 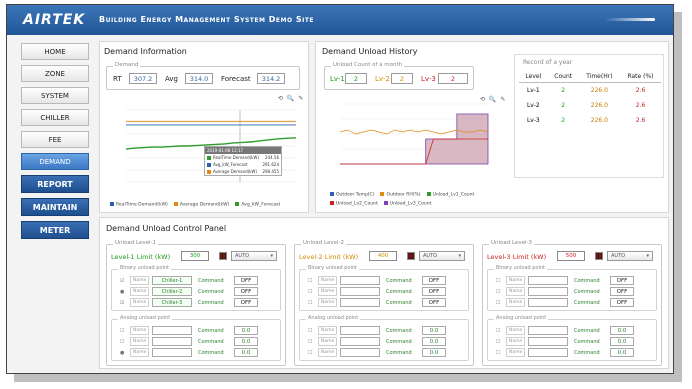 I want to click on level-limit-input: 400, so click(x=383, y=256).